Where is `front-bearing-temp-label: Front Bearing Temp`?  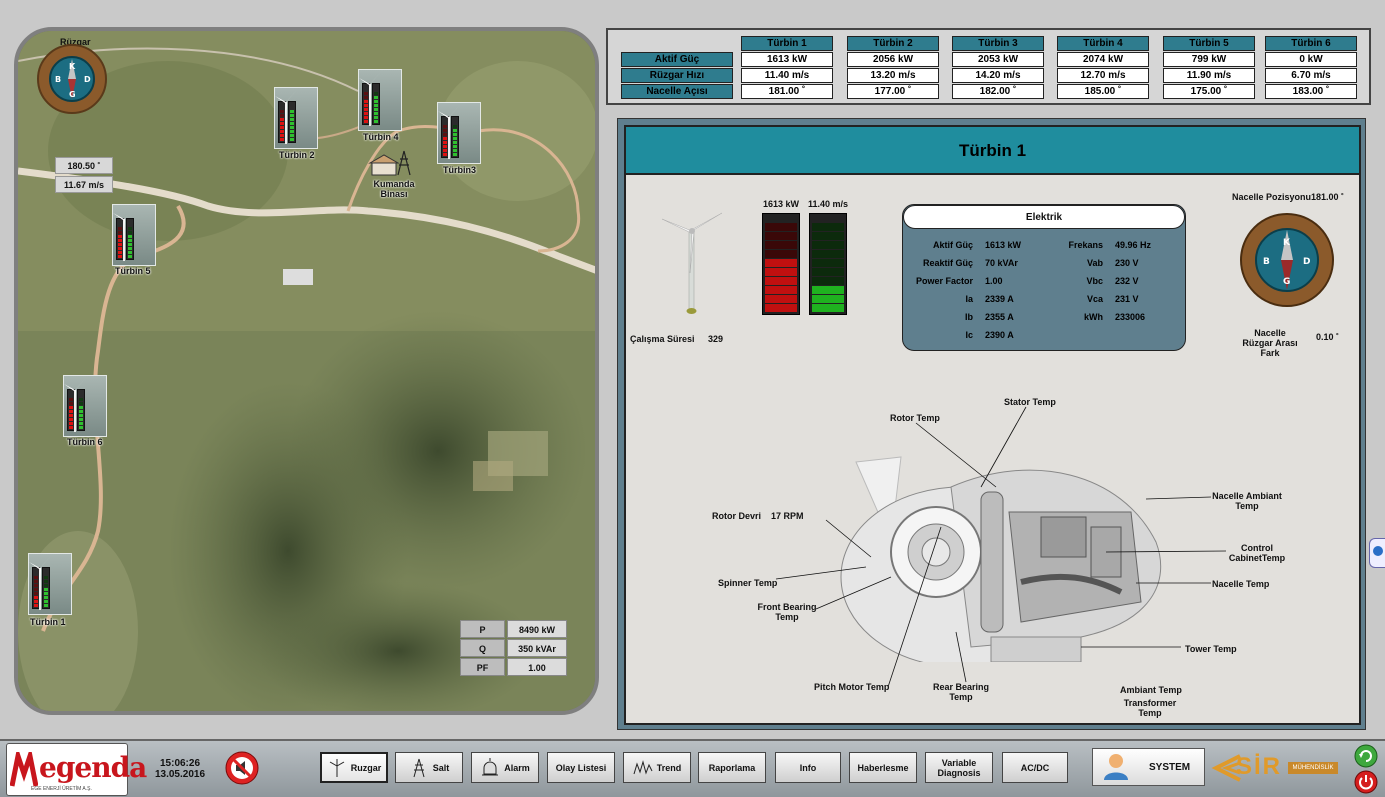 front-bearing-temp-label: Front Bearing Temp is located at coordinates (787, 612).